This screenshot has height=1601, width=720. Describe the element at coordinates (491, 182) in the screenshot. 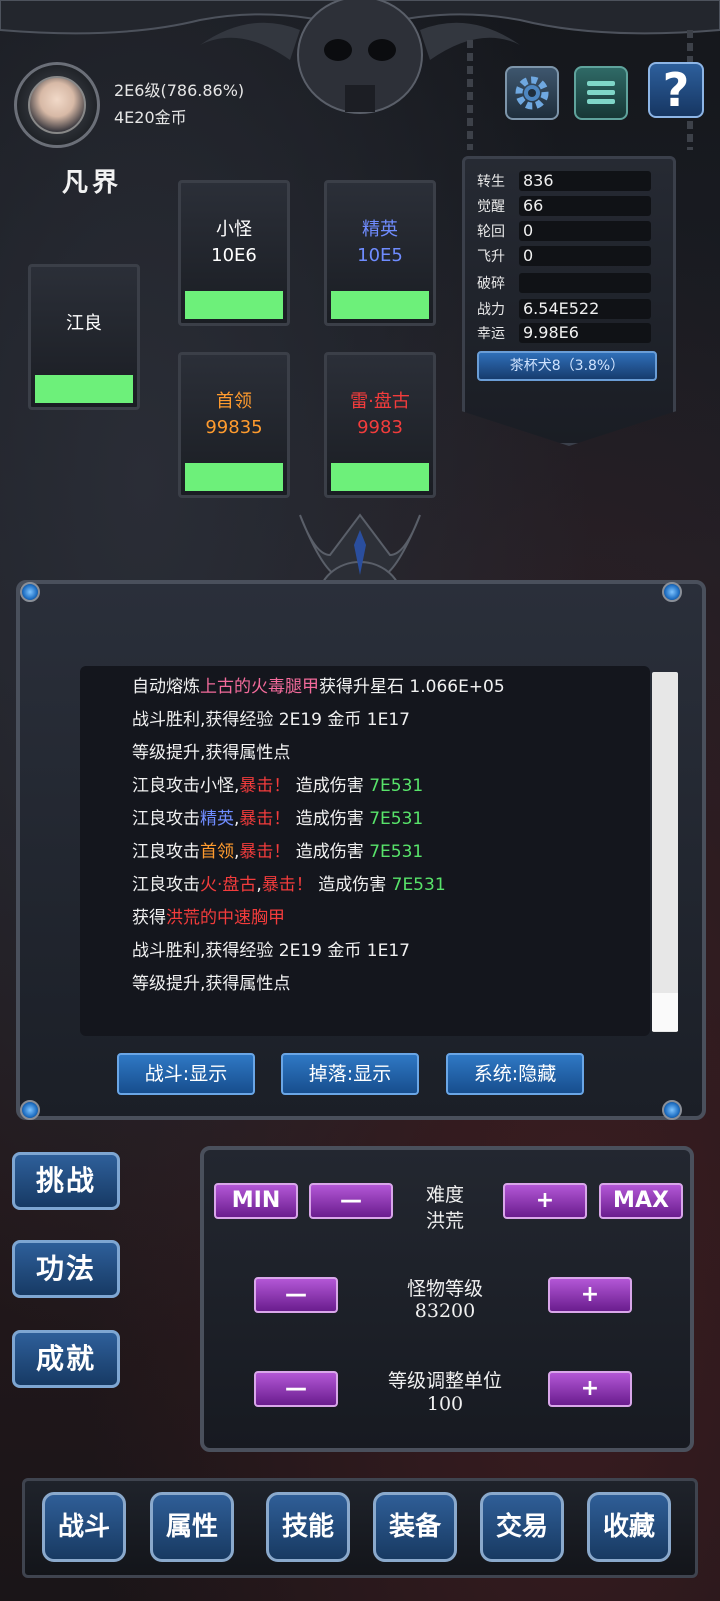

I see `stat-label: 转生` at that location.